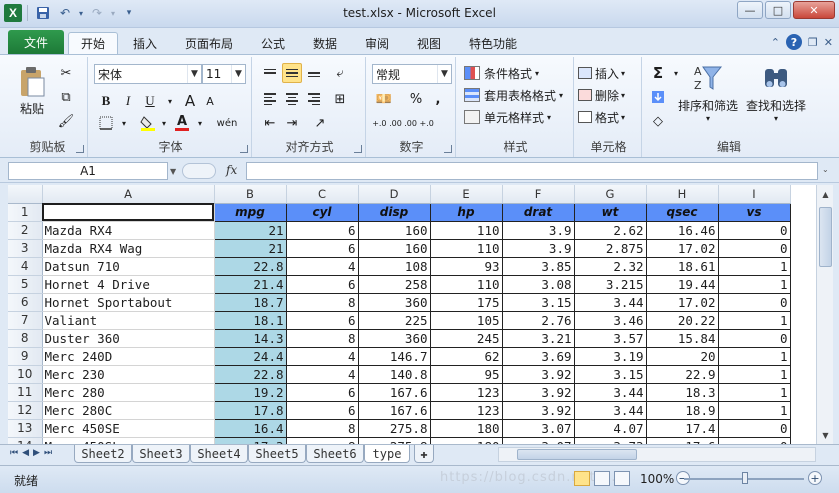  I want to click on cell: 3.07, so click(538, 440).